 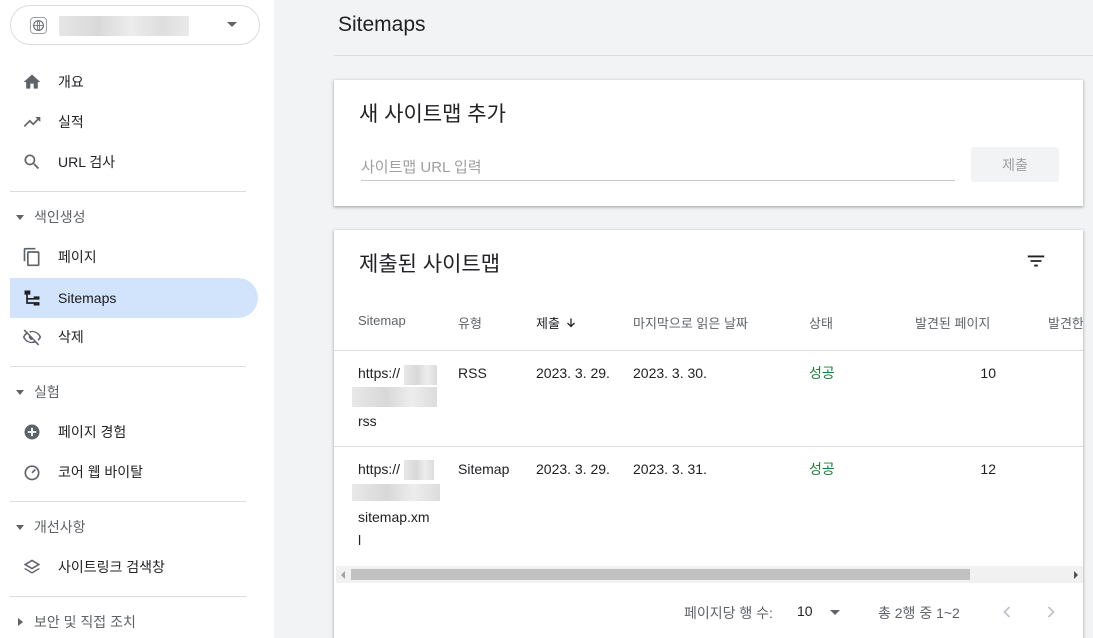 I want to click on submit-button: 제출, so click(x=1015, y=164).